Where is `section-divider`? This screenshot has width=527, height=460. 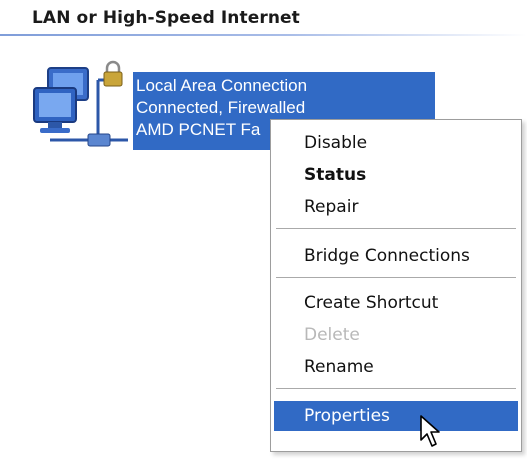
section-divider is located at coordinates (263, 35).